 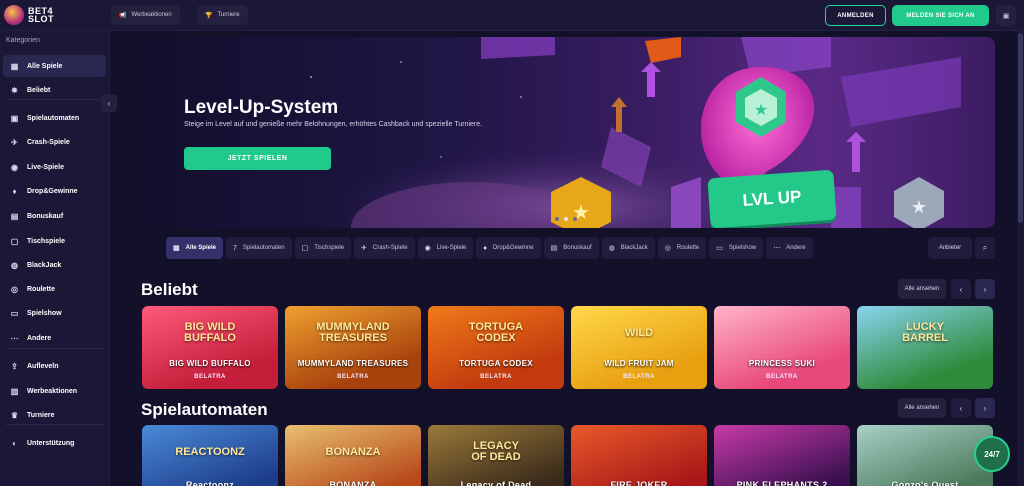 I want to click on sidebar-item-label: Alle Spiele, so click(x=45, y=66).